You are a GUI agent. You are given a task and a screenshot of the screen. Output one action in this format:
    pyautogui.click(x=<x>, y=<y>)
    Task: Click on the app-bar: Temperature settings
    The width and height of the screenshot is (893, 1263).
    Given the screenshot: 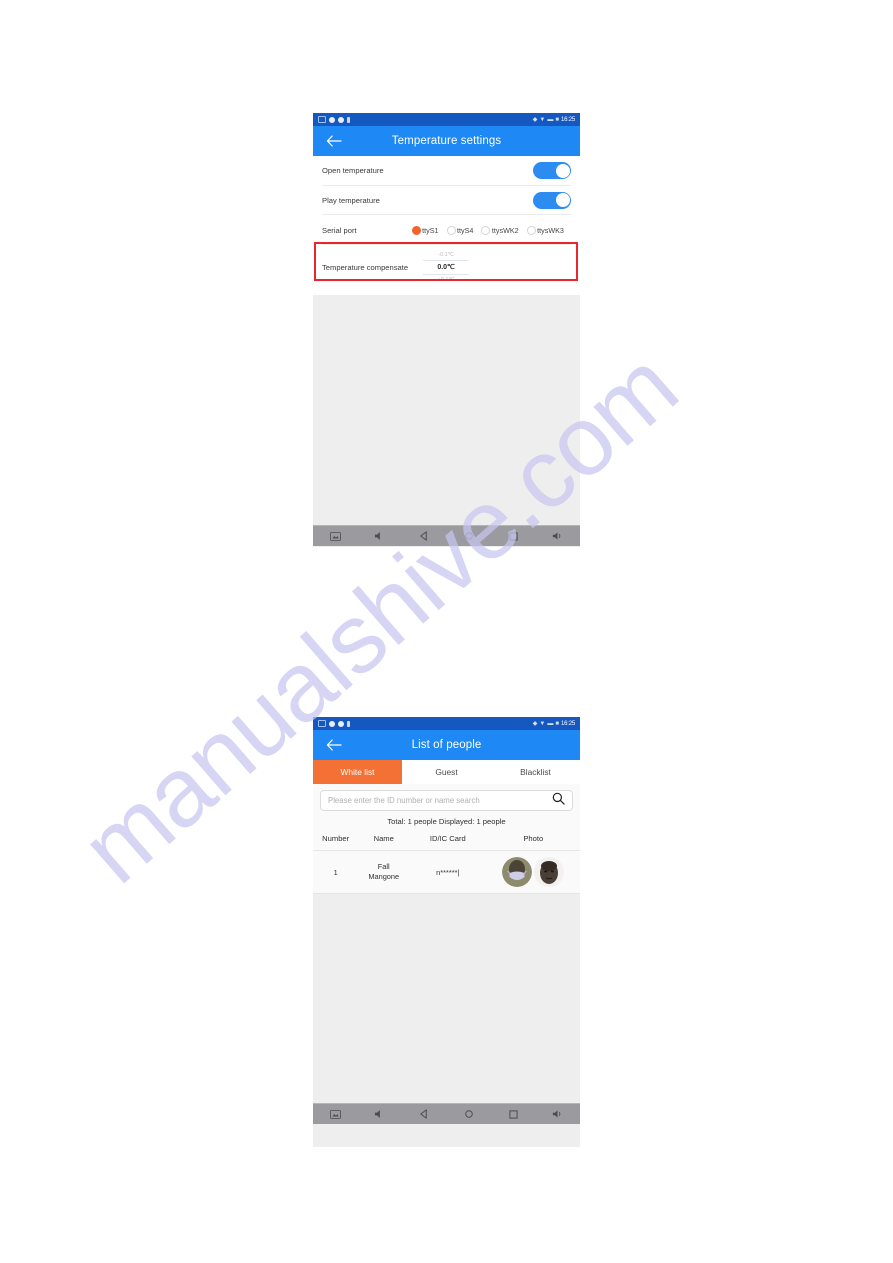 What is the action you would take?
    pyautogui.click(x=446, y=141)
    